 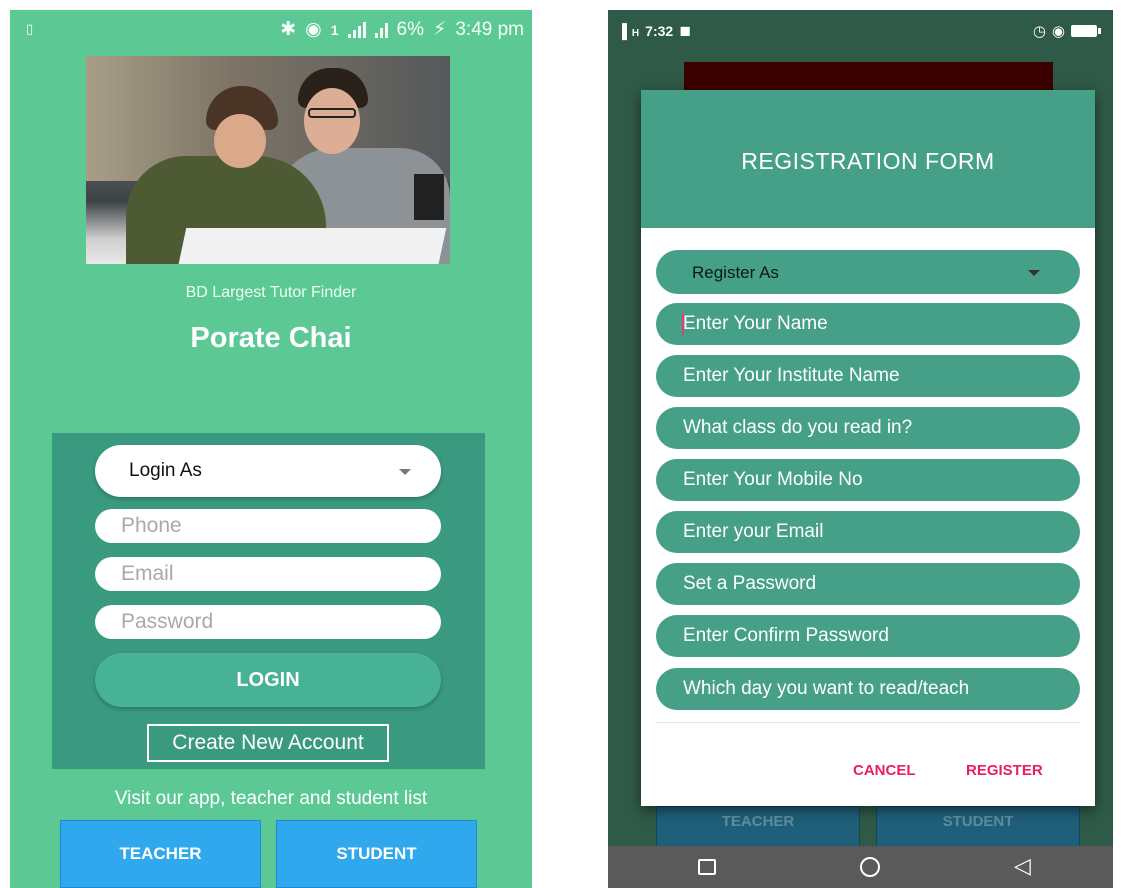 I want to click on alarm-icon: ◷, so click(x=1039, y=31).